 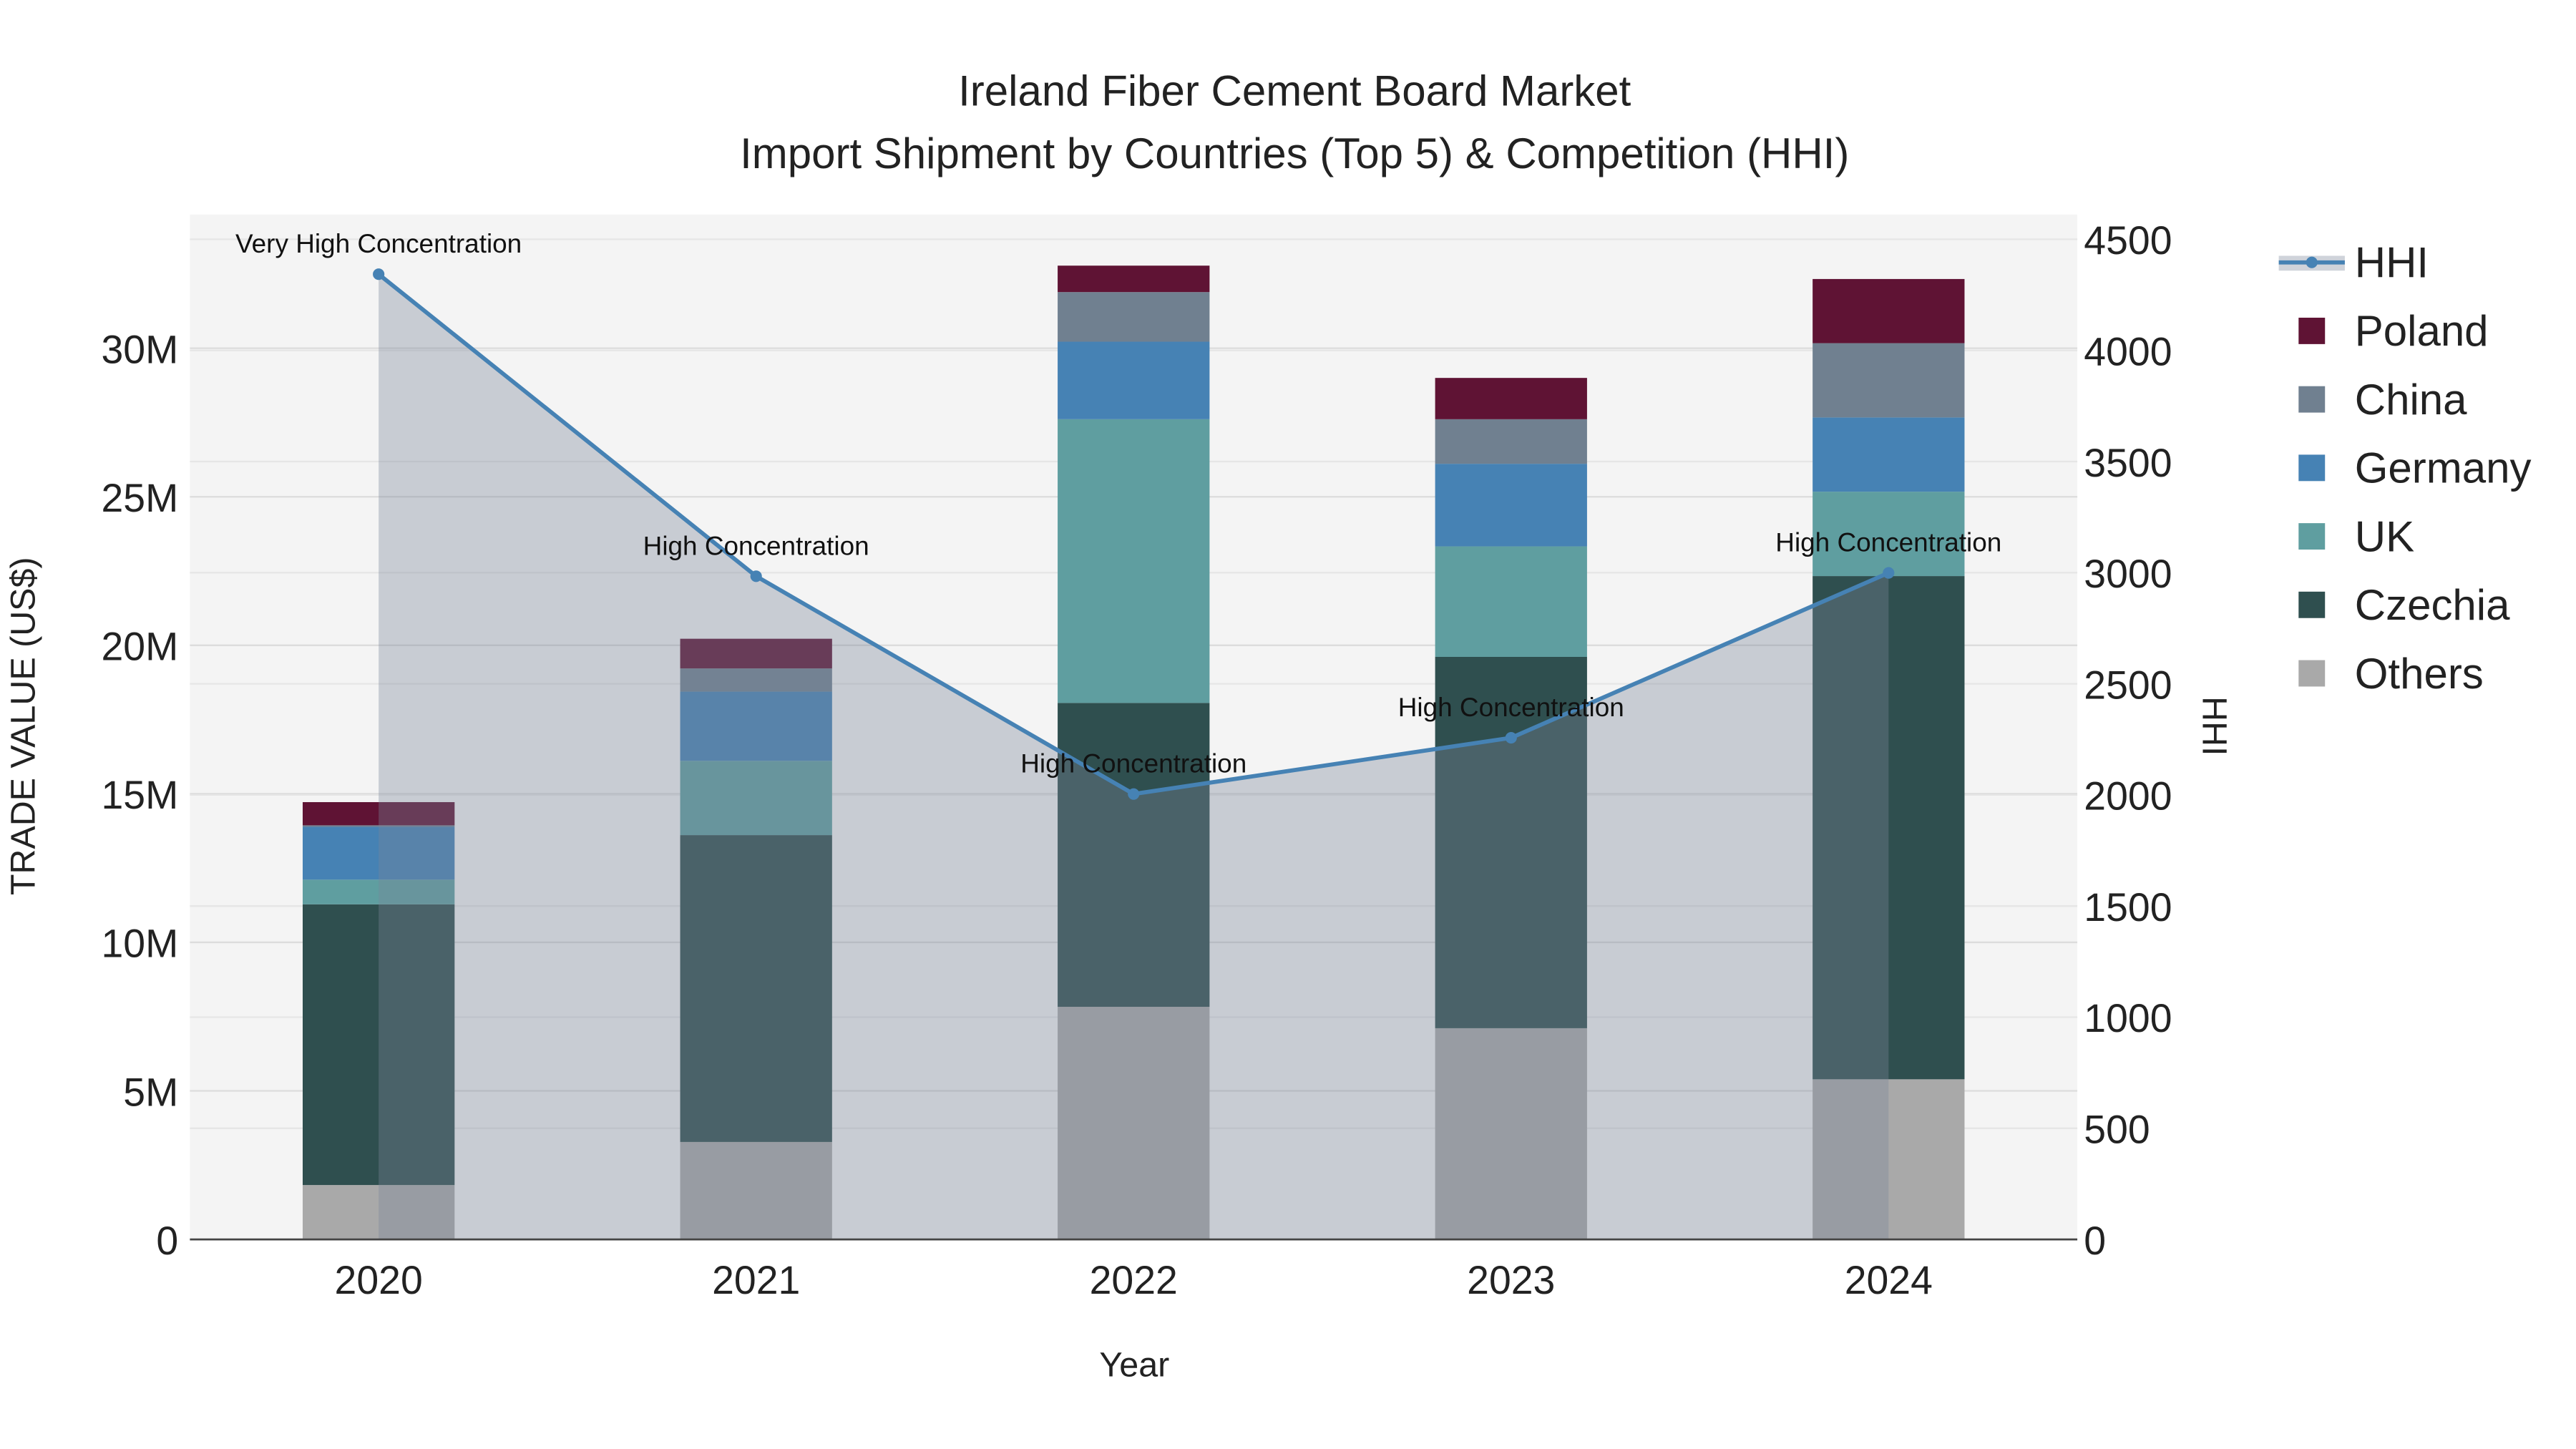 I want to click on y2-tick-label: 500, so click(x=2117, y=1130).